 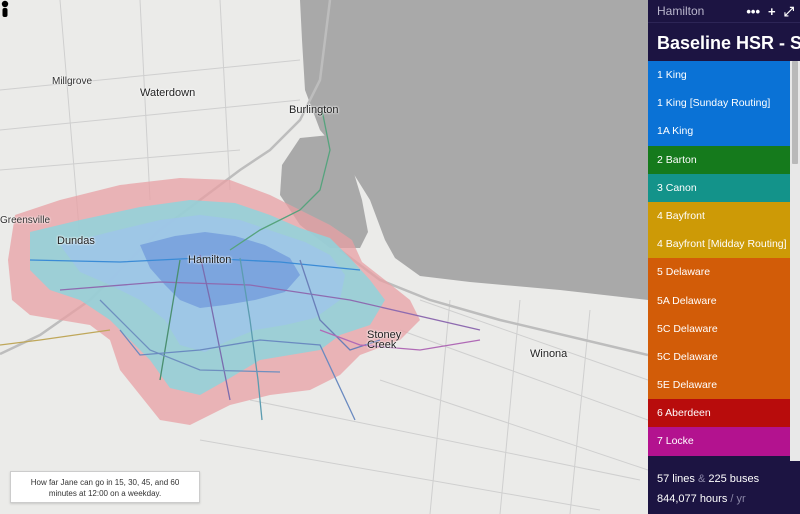 I want to click on place-winona: Winona, so click(x=549, y=354).